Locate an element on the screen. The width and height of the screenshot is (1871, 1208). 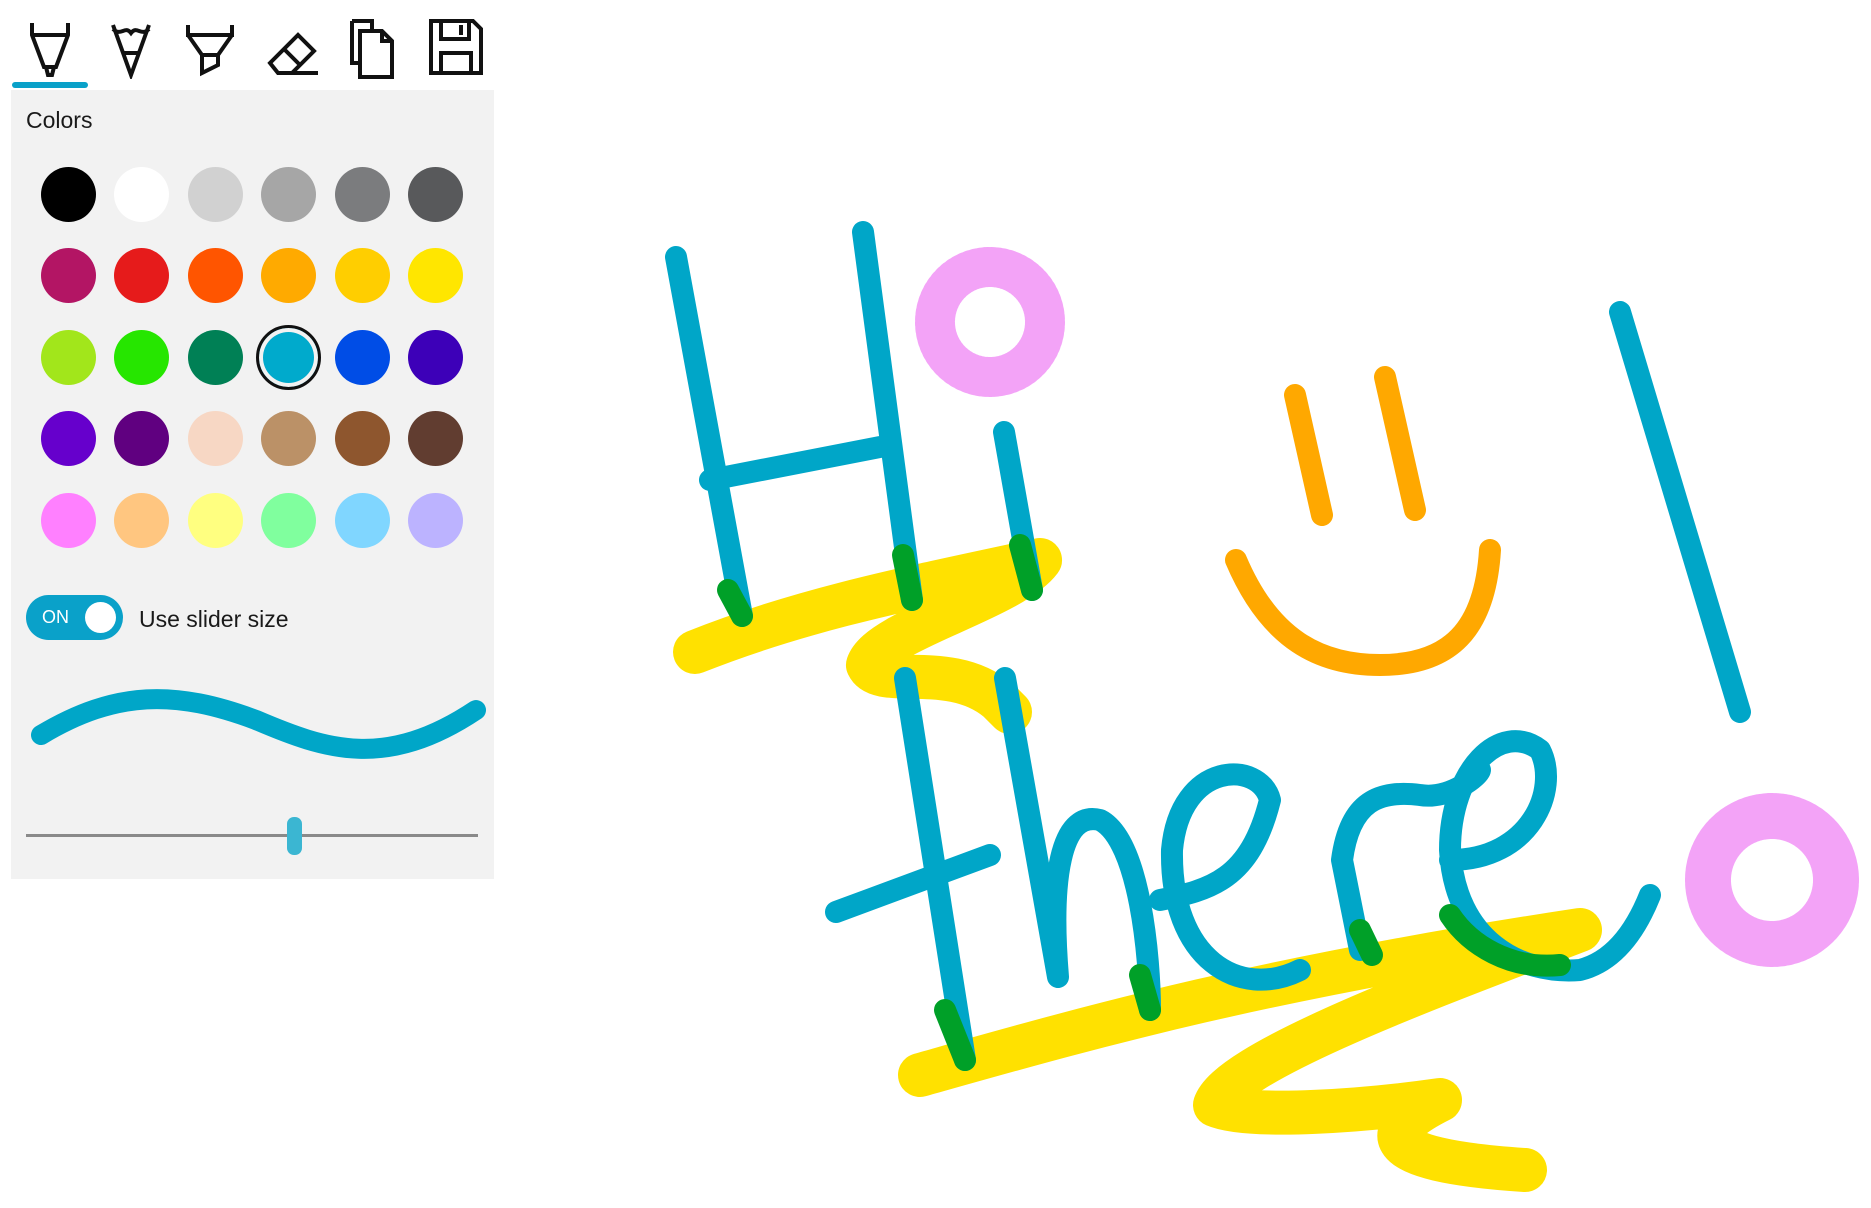
toggle-label: Use slider size is located at coordinates (214, 619).